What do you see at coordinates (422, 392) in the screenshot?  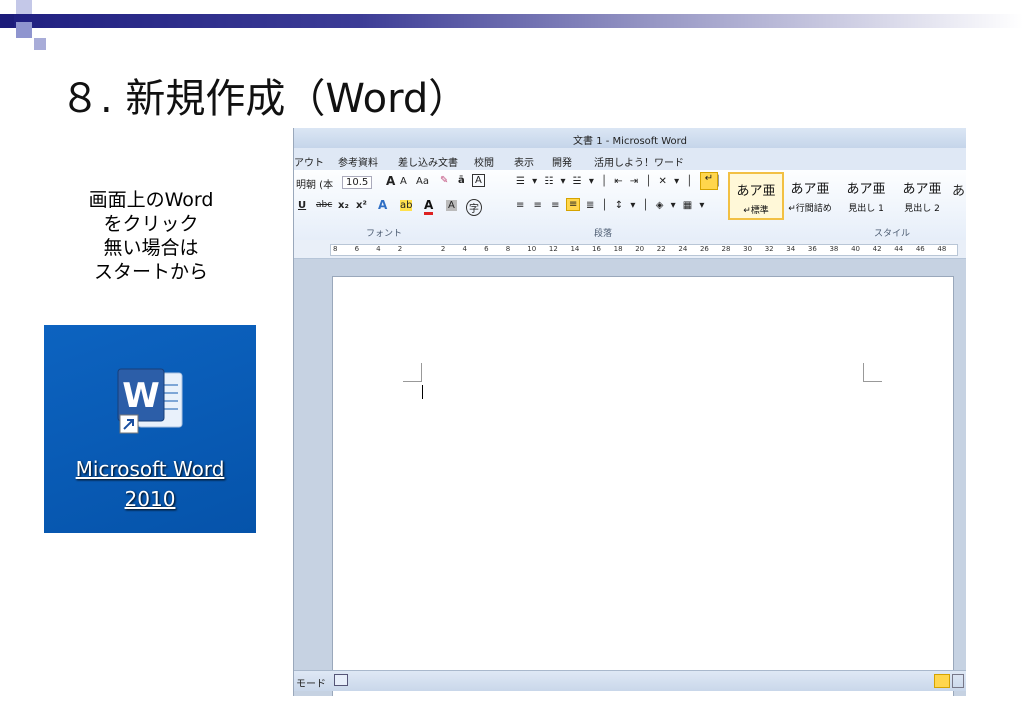 I see `text-cursor` at bounding box center [422, 392].